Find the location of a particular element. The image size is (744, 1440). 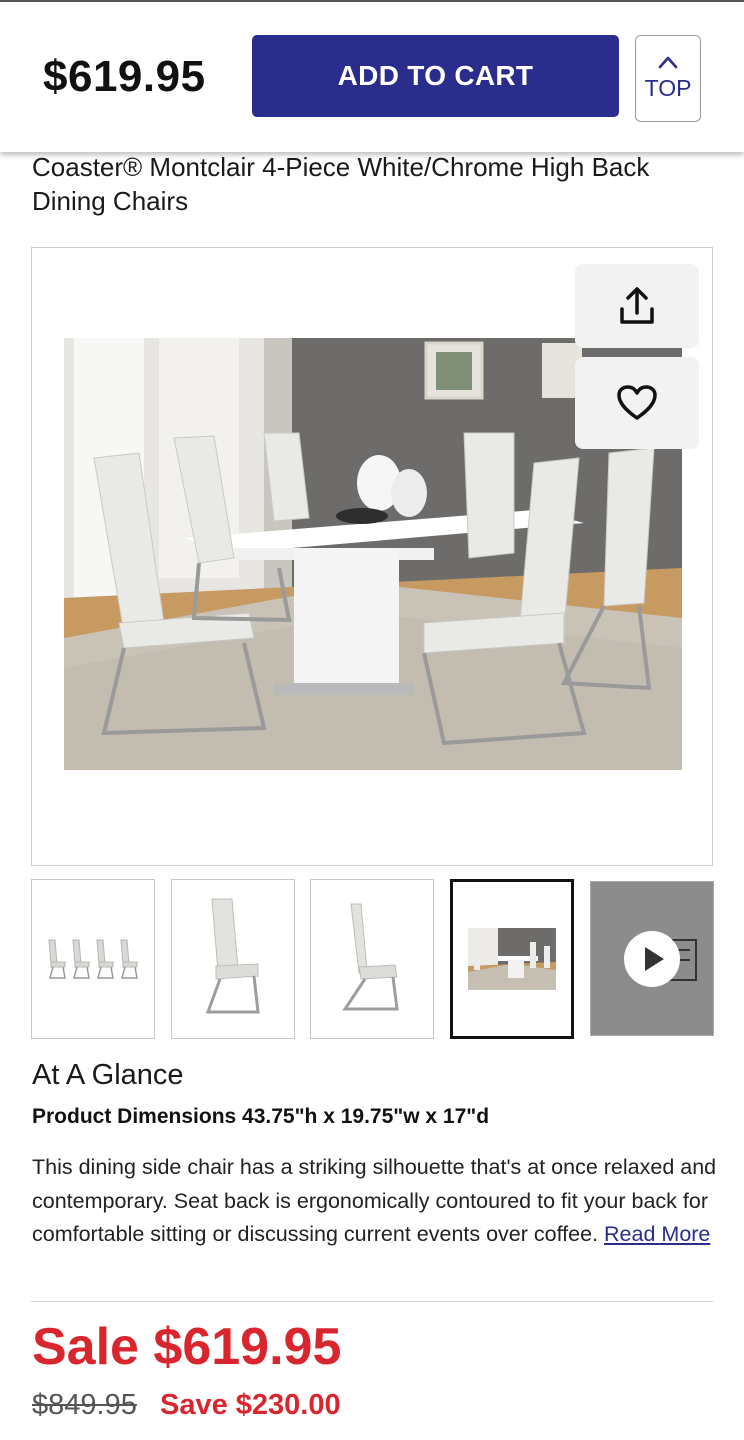

favorite-button is located at coordinates (637, 403).